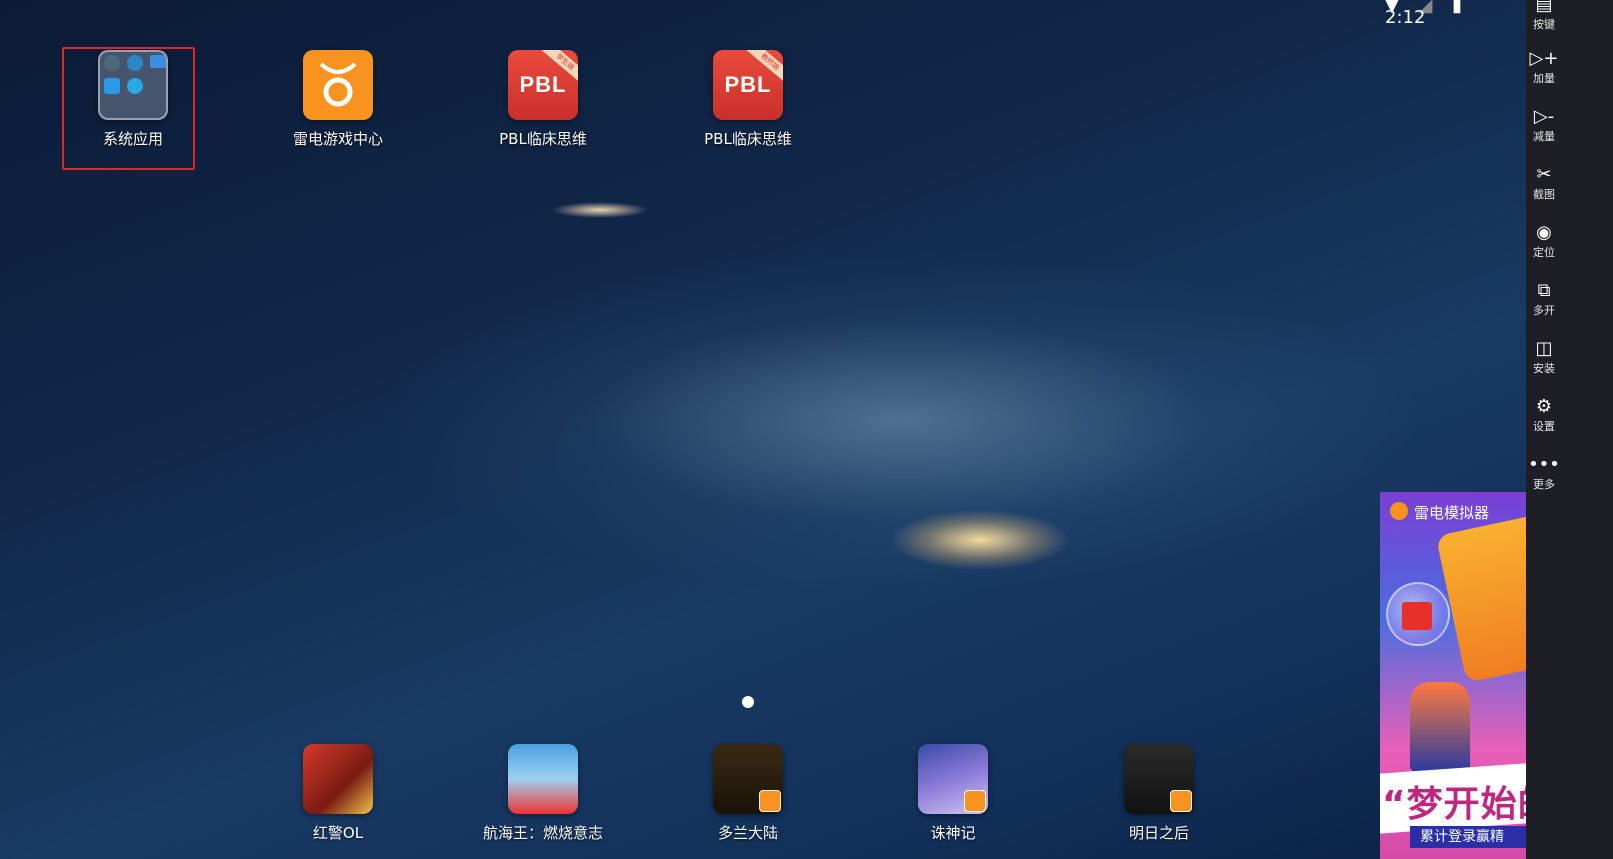 This screenshot has height=859, width=1613. What do you see at coordinates (1544, 232) in the screenshot?
I see `location-pin-icon: ◉` at bounding box center [1544, 232].